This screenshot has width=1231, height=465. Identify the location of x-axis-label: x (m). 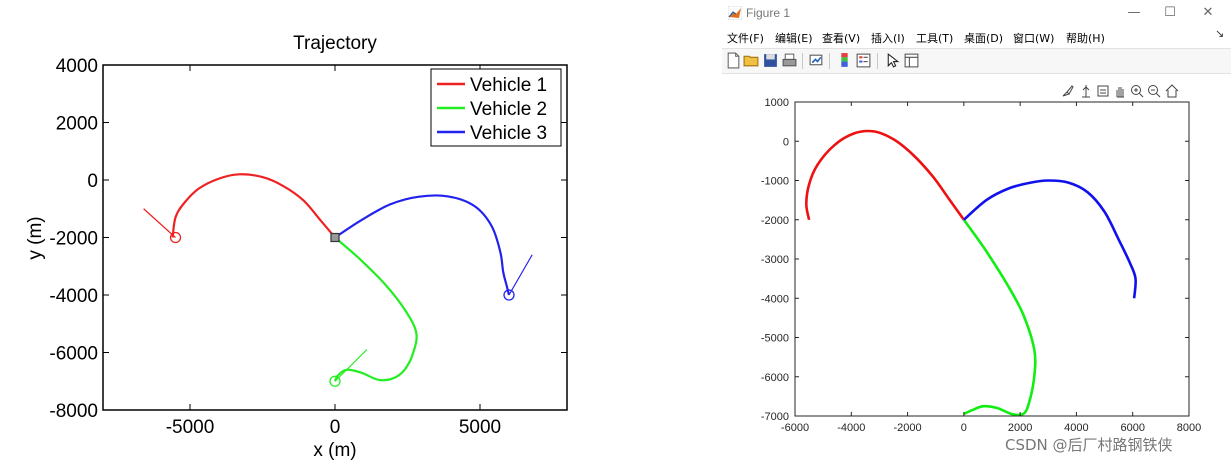
(334, 450).